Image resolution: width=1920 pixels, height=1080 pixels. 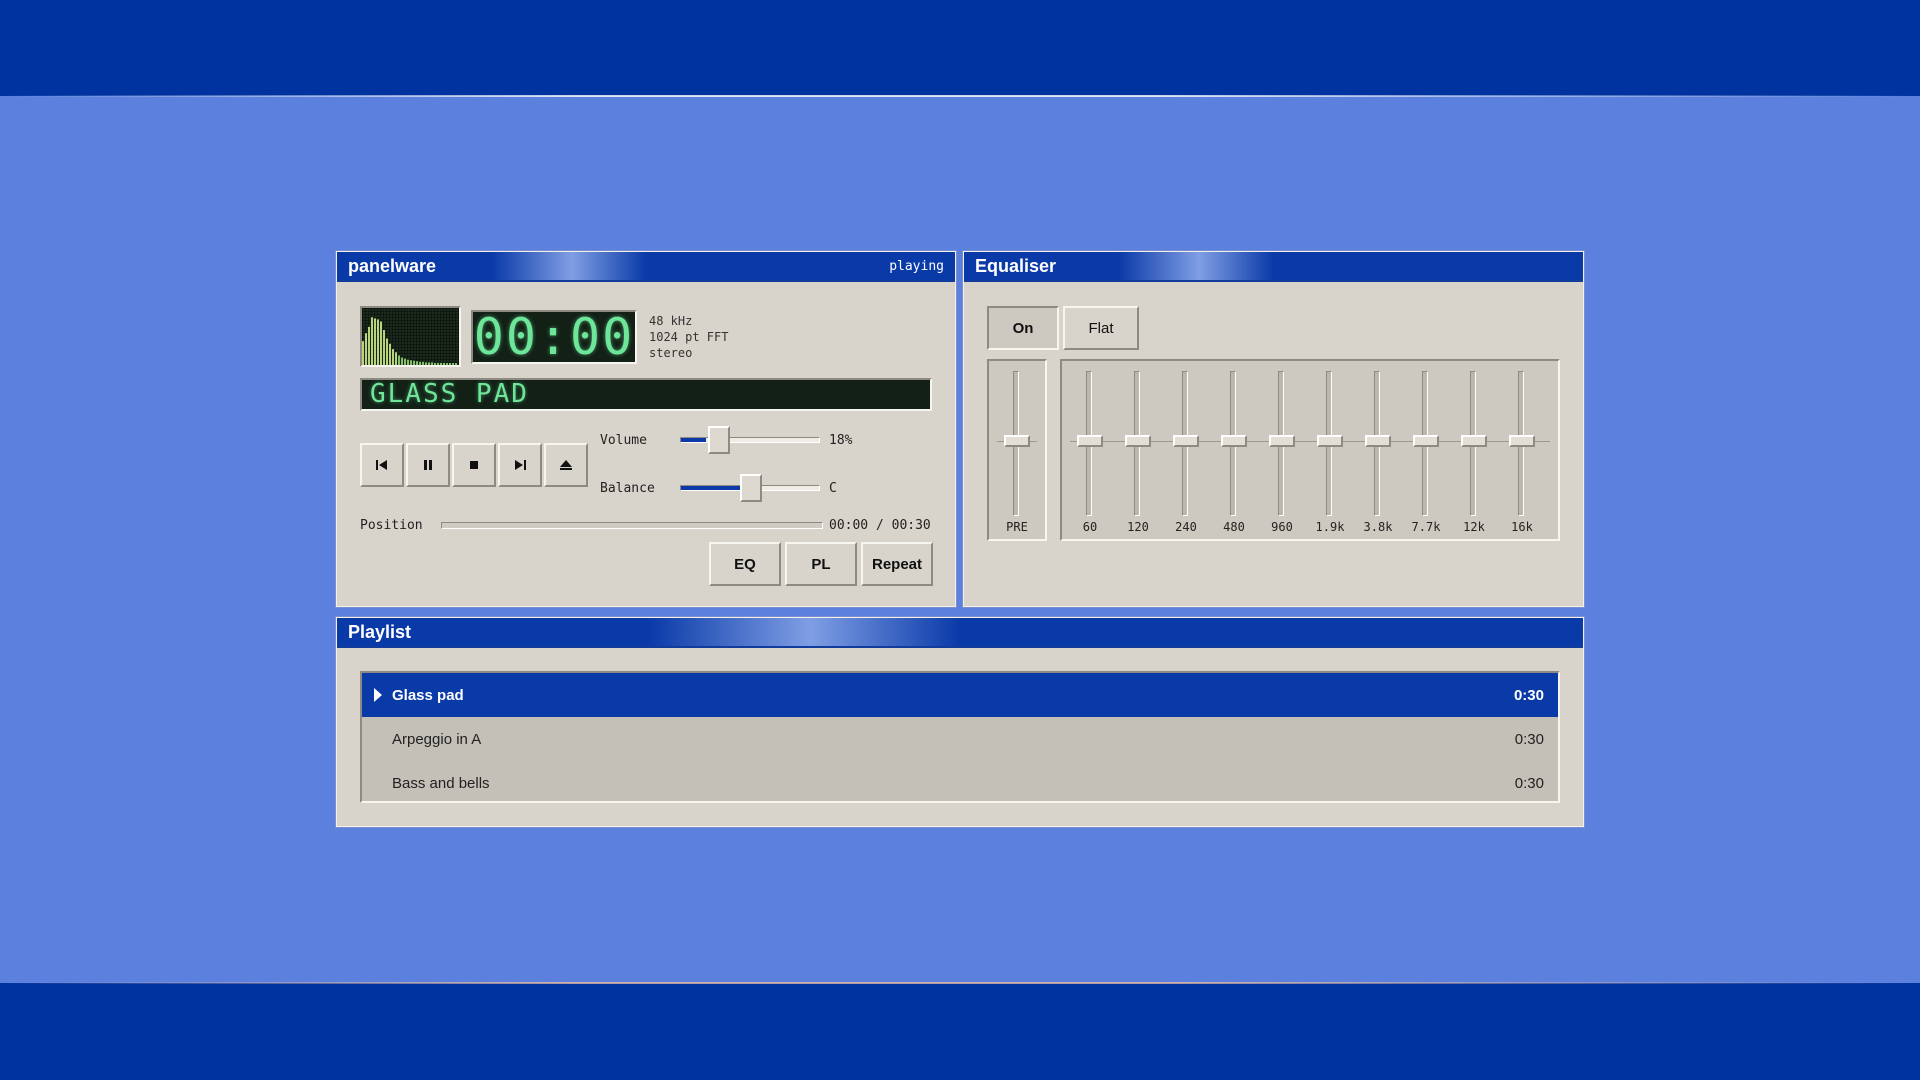 I want to click on playlist-item-duration: 0:30, so click(x=1529, y=783).